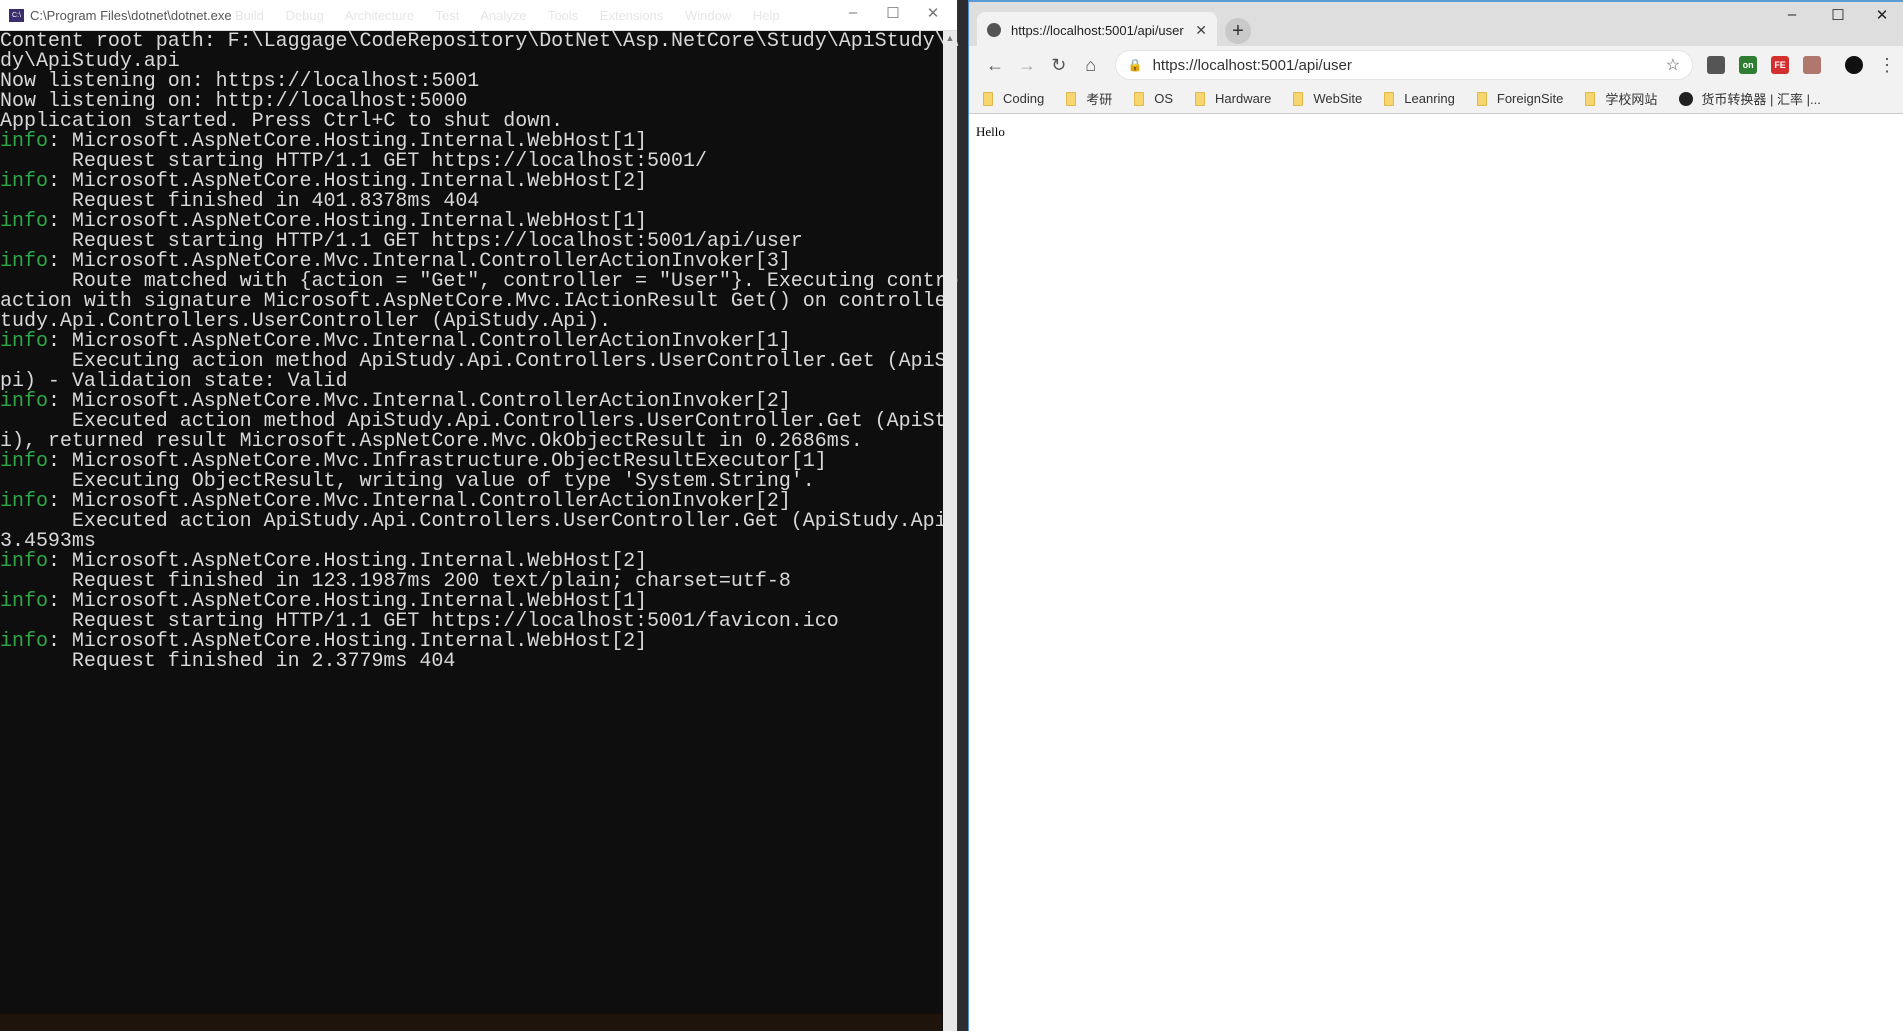  Describe the element at coordinates (853, 12) in the screenshot. I see `minimize-button: –` at that location.